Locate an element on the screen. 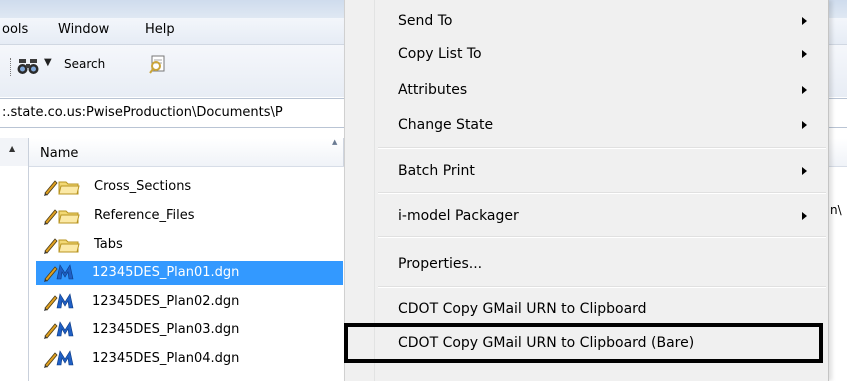 The image size is (847, 381). list-item-folder: Tabs is located at coordinates (189, 245).